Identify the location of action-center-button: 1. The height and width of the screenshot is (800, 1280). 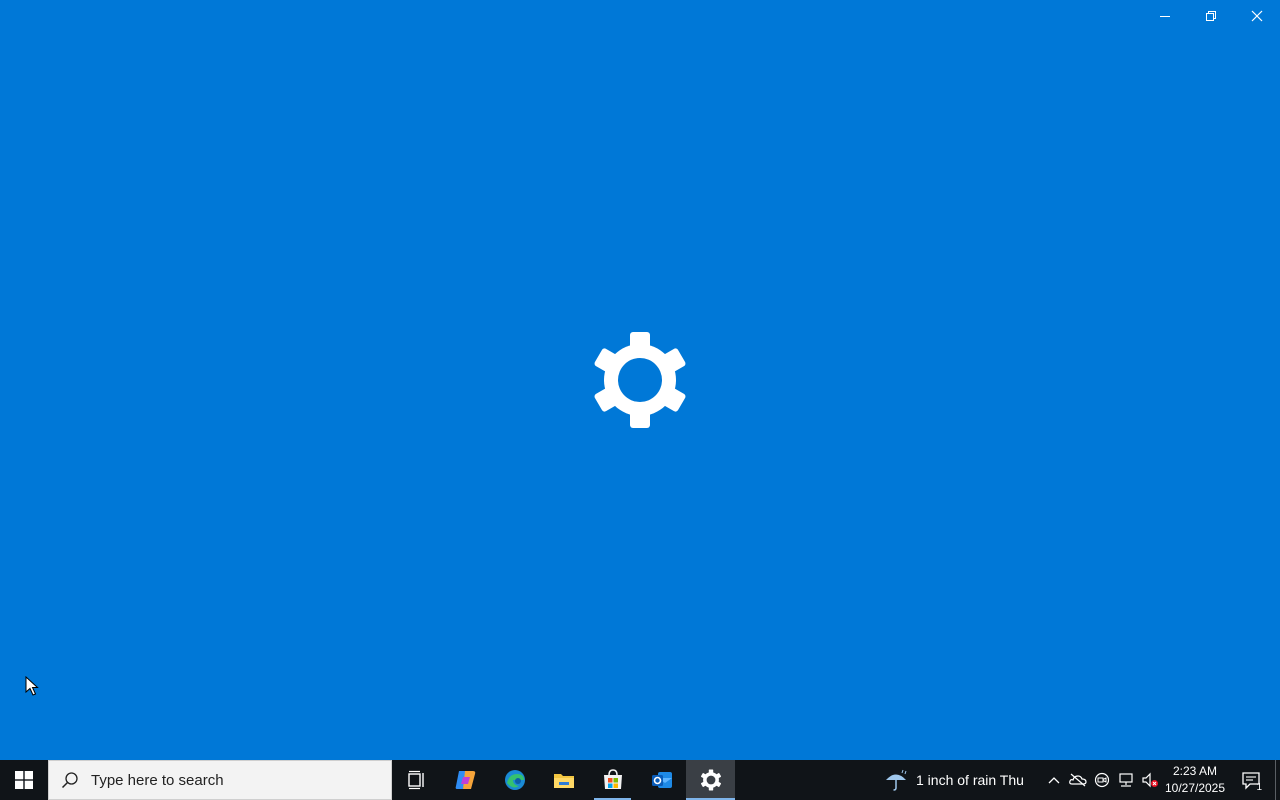
(1251, 780).